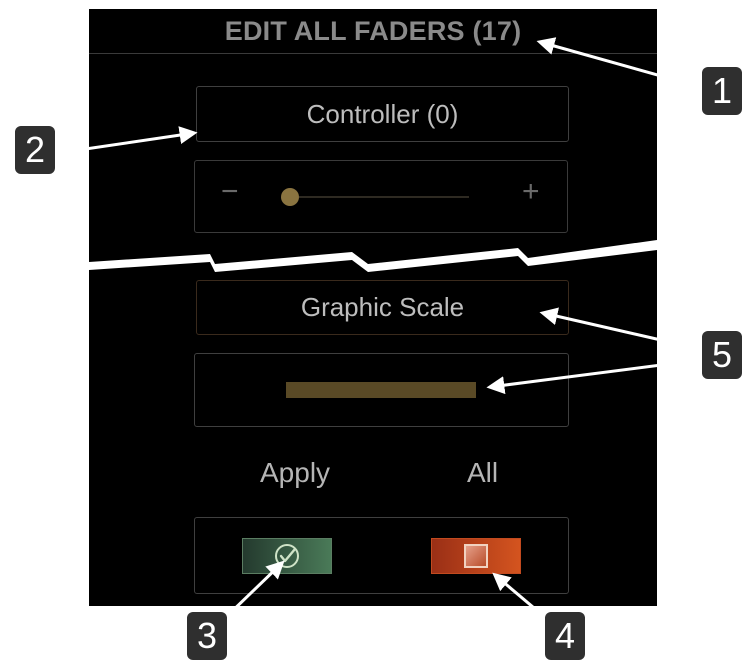 The width and height of the screenshot is (745, 661). Describe the element at coordinates (207, 636) in the screenshot. I see `callout-badge-3: 3` at that location.